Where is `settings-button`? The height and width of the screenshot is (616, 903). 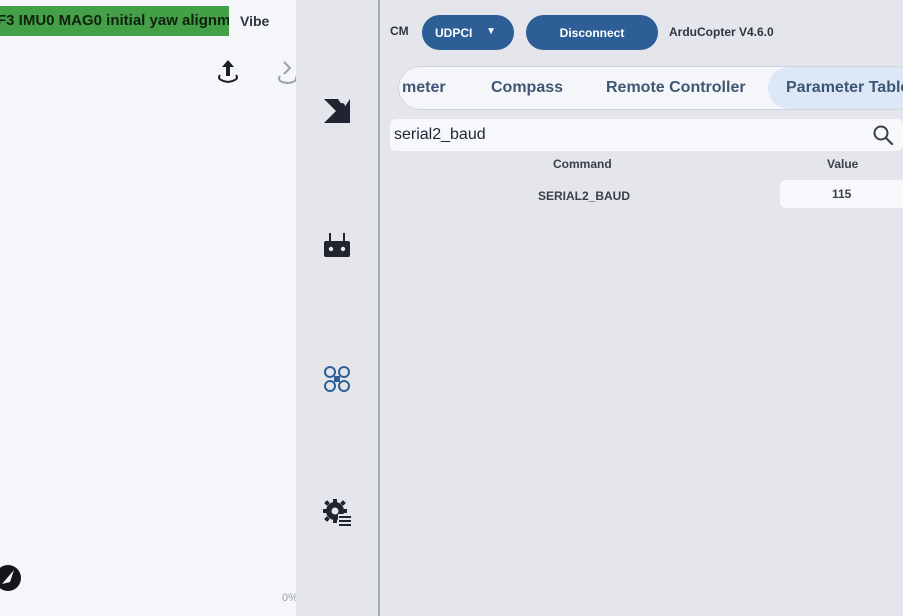 settings-button is located at coordinates (337, 513).